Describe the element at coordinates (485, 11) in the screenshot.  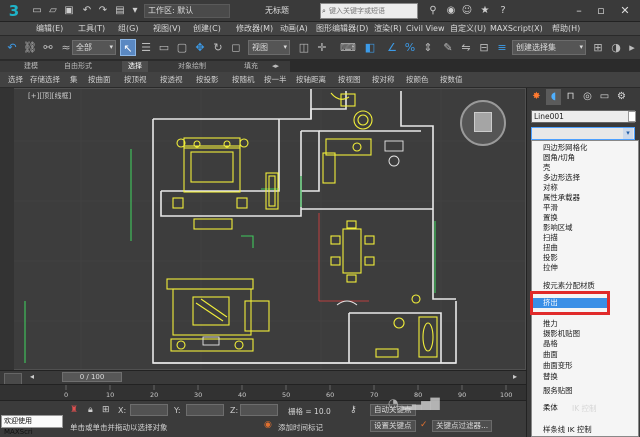
I see `favorites-star-icon: ★` at that location.